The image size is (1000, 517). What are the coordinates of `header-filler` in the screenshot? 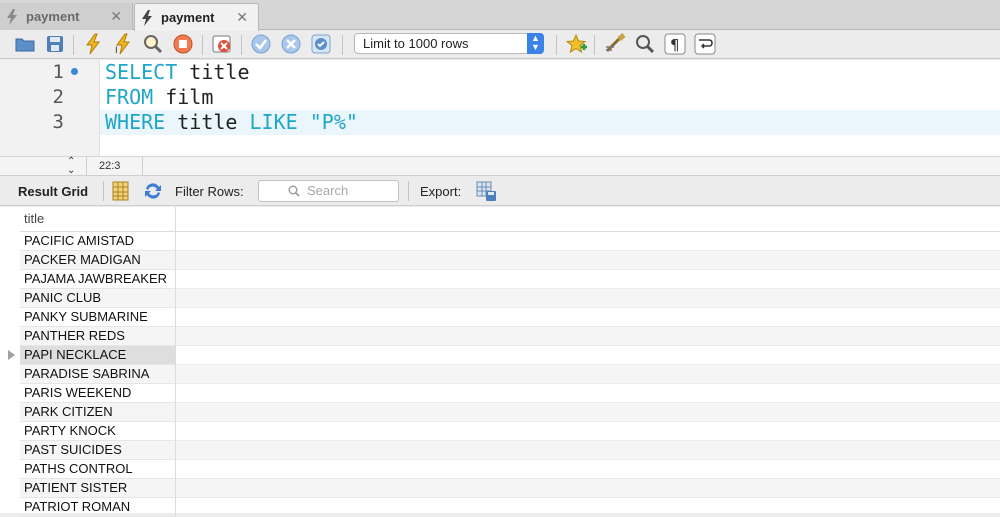 It's located at (588, 219).